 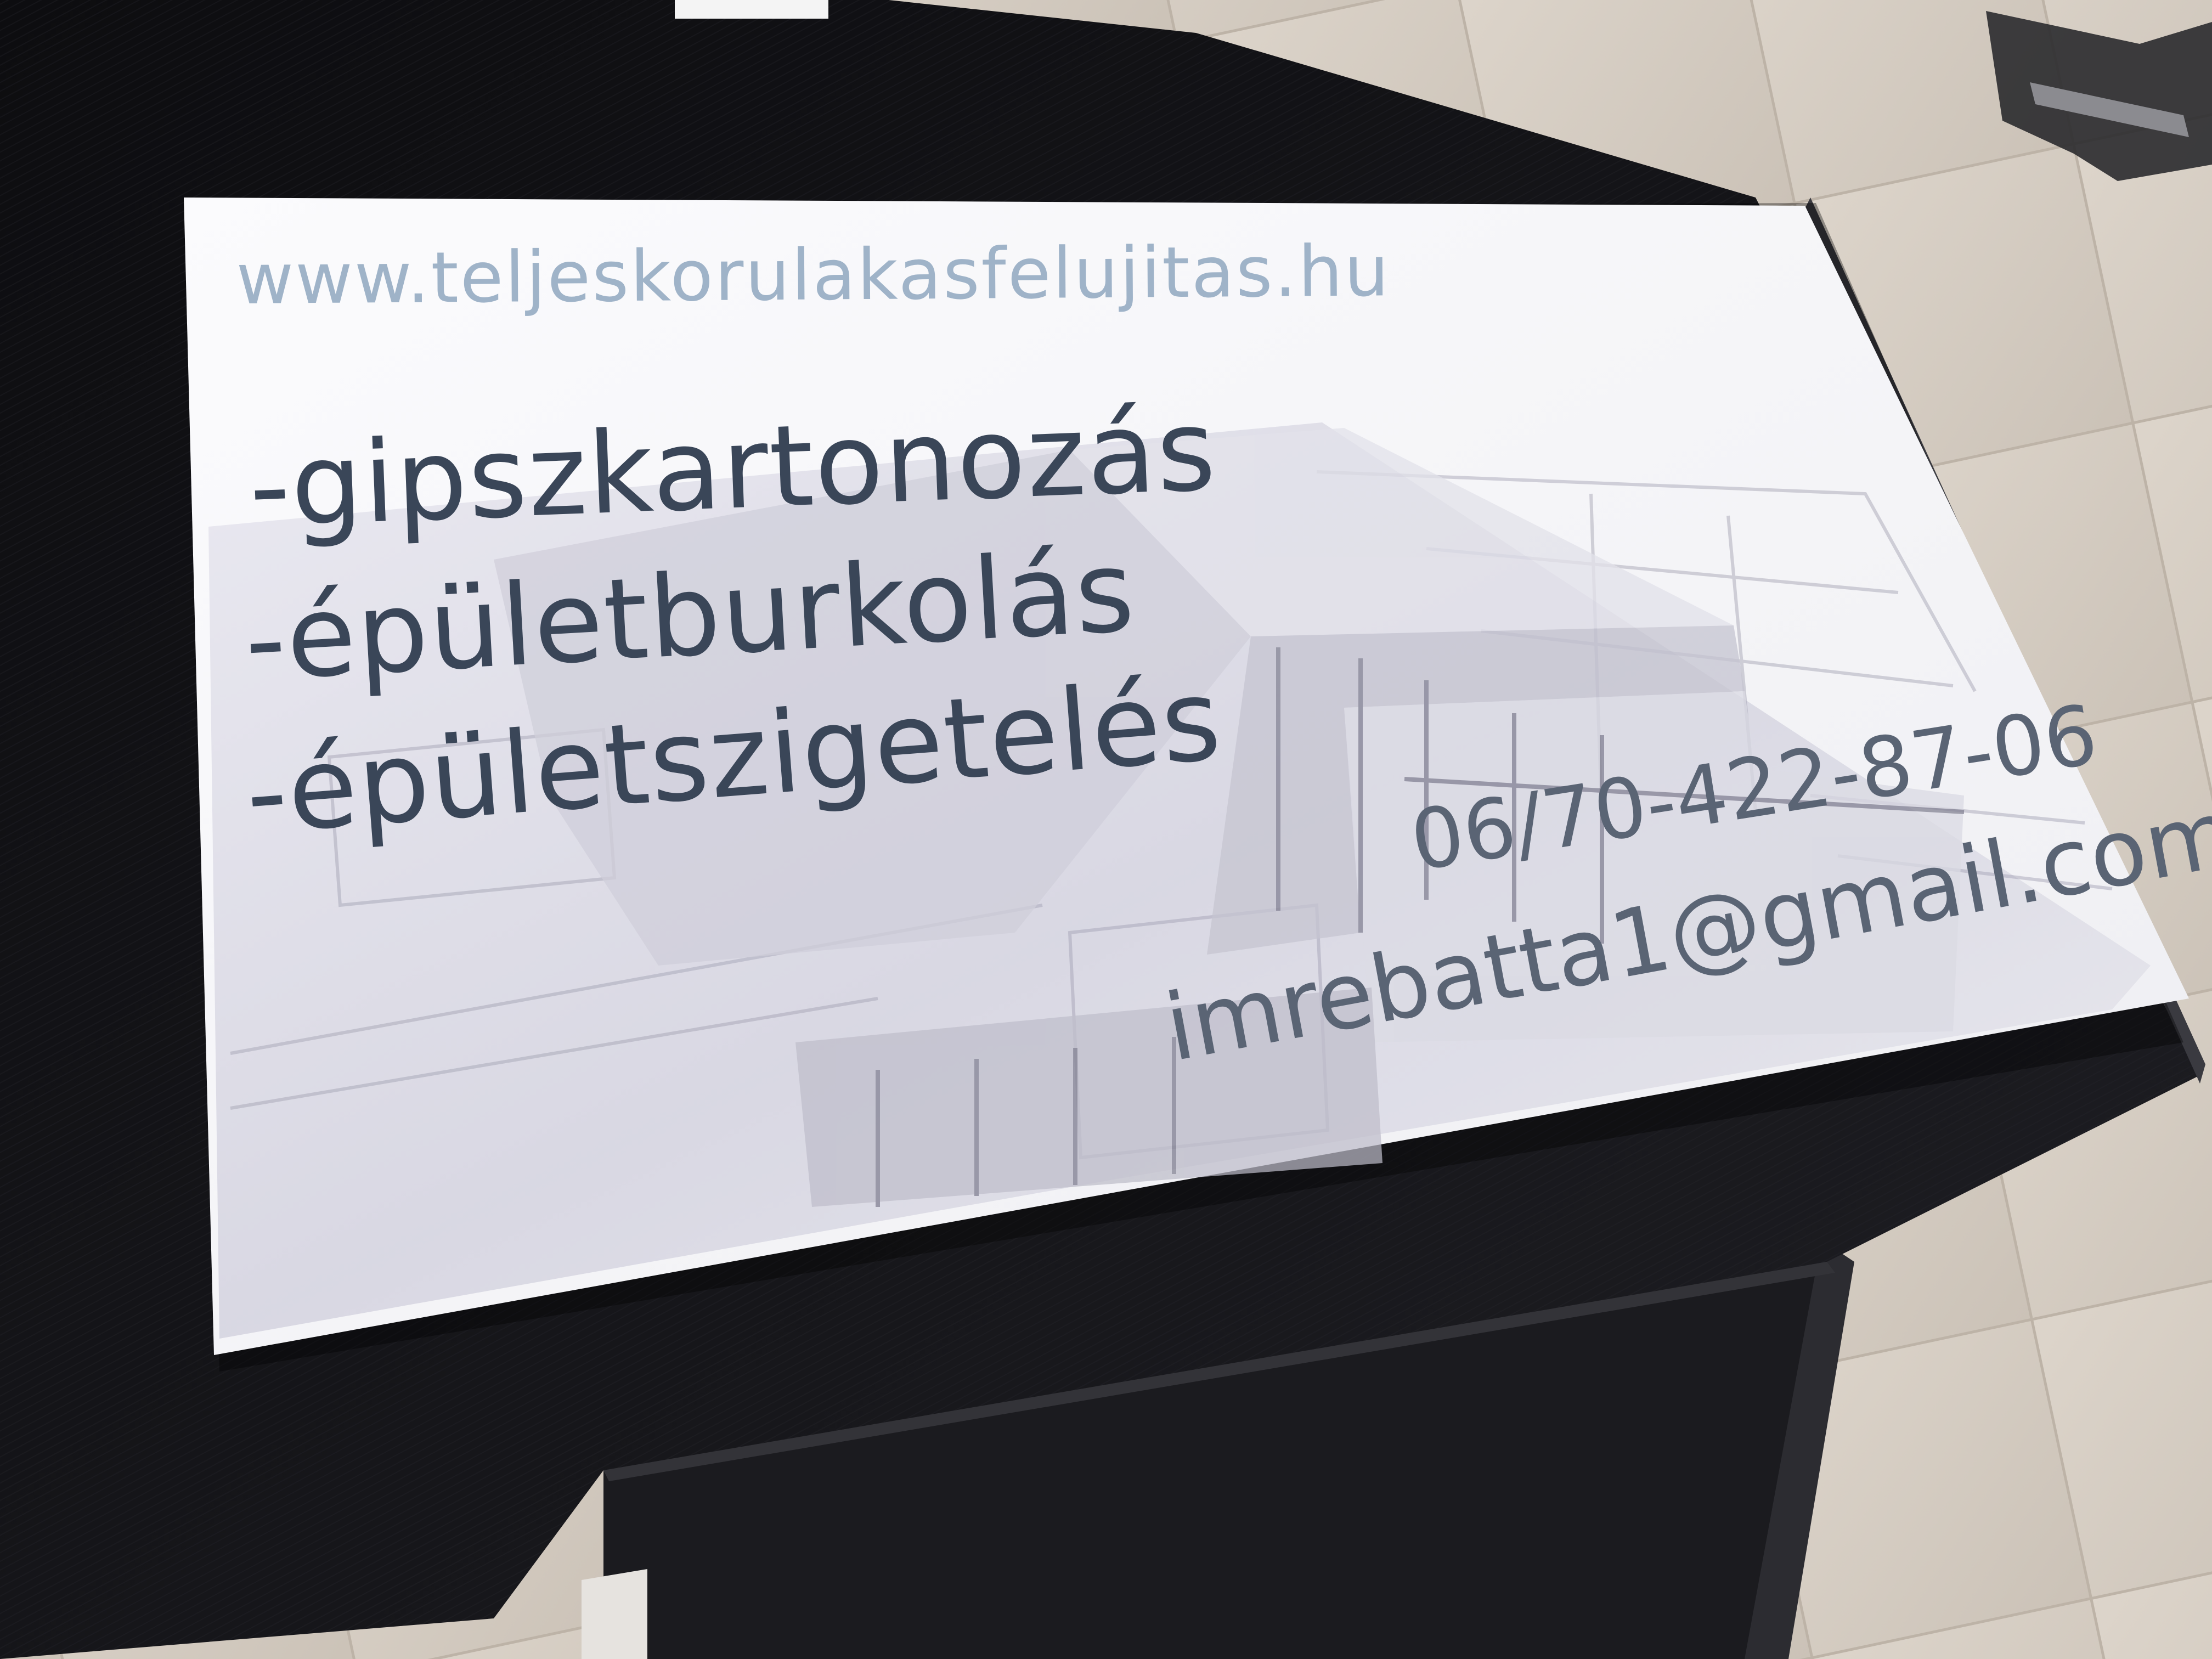 I want to click on small-box, so click(x=751, y=9).